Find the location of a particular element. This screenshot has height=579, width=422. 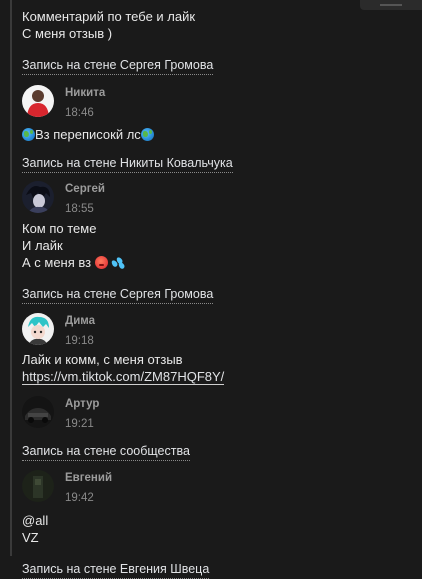

comment-text-line: С меня отзыв ) is located at coordinates (67, 33).